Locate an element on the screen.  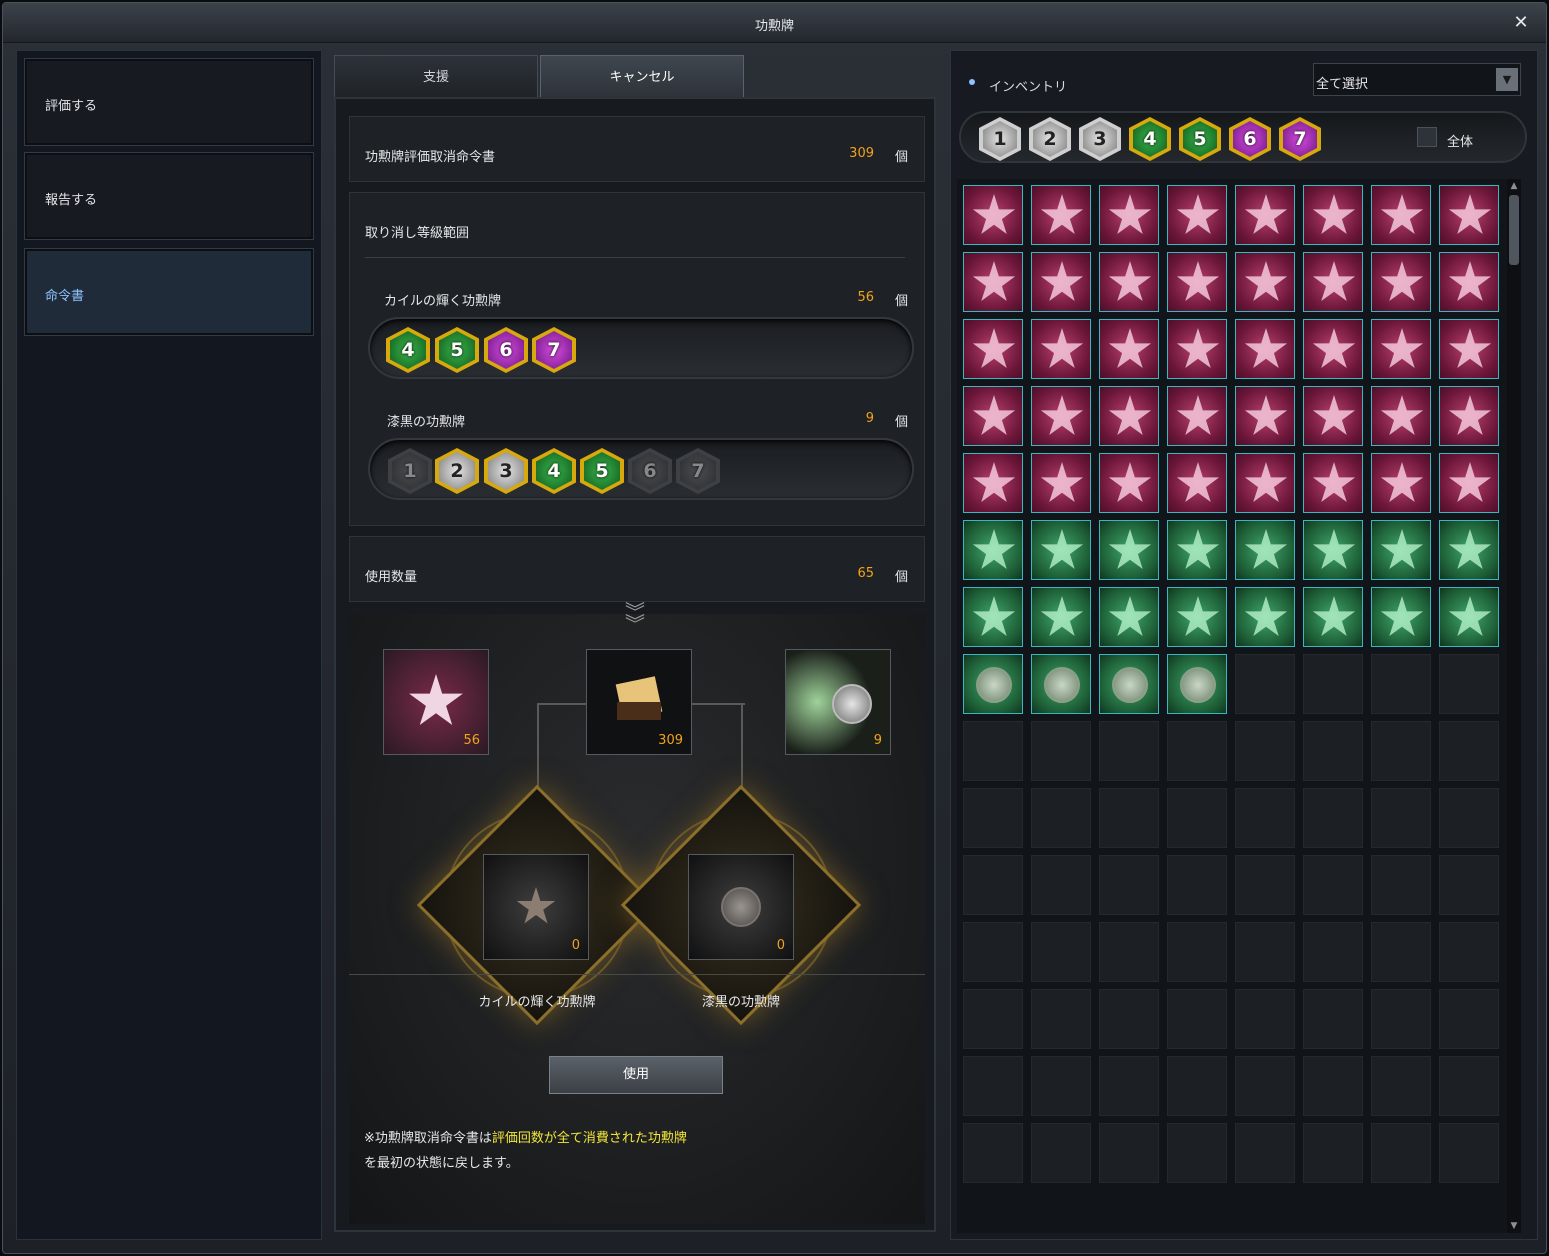
slot-black-medal: 9 is located at coordinates (838, 702).